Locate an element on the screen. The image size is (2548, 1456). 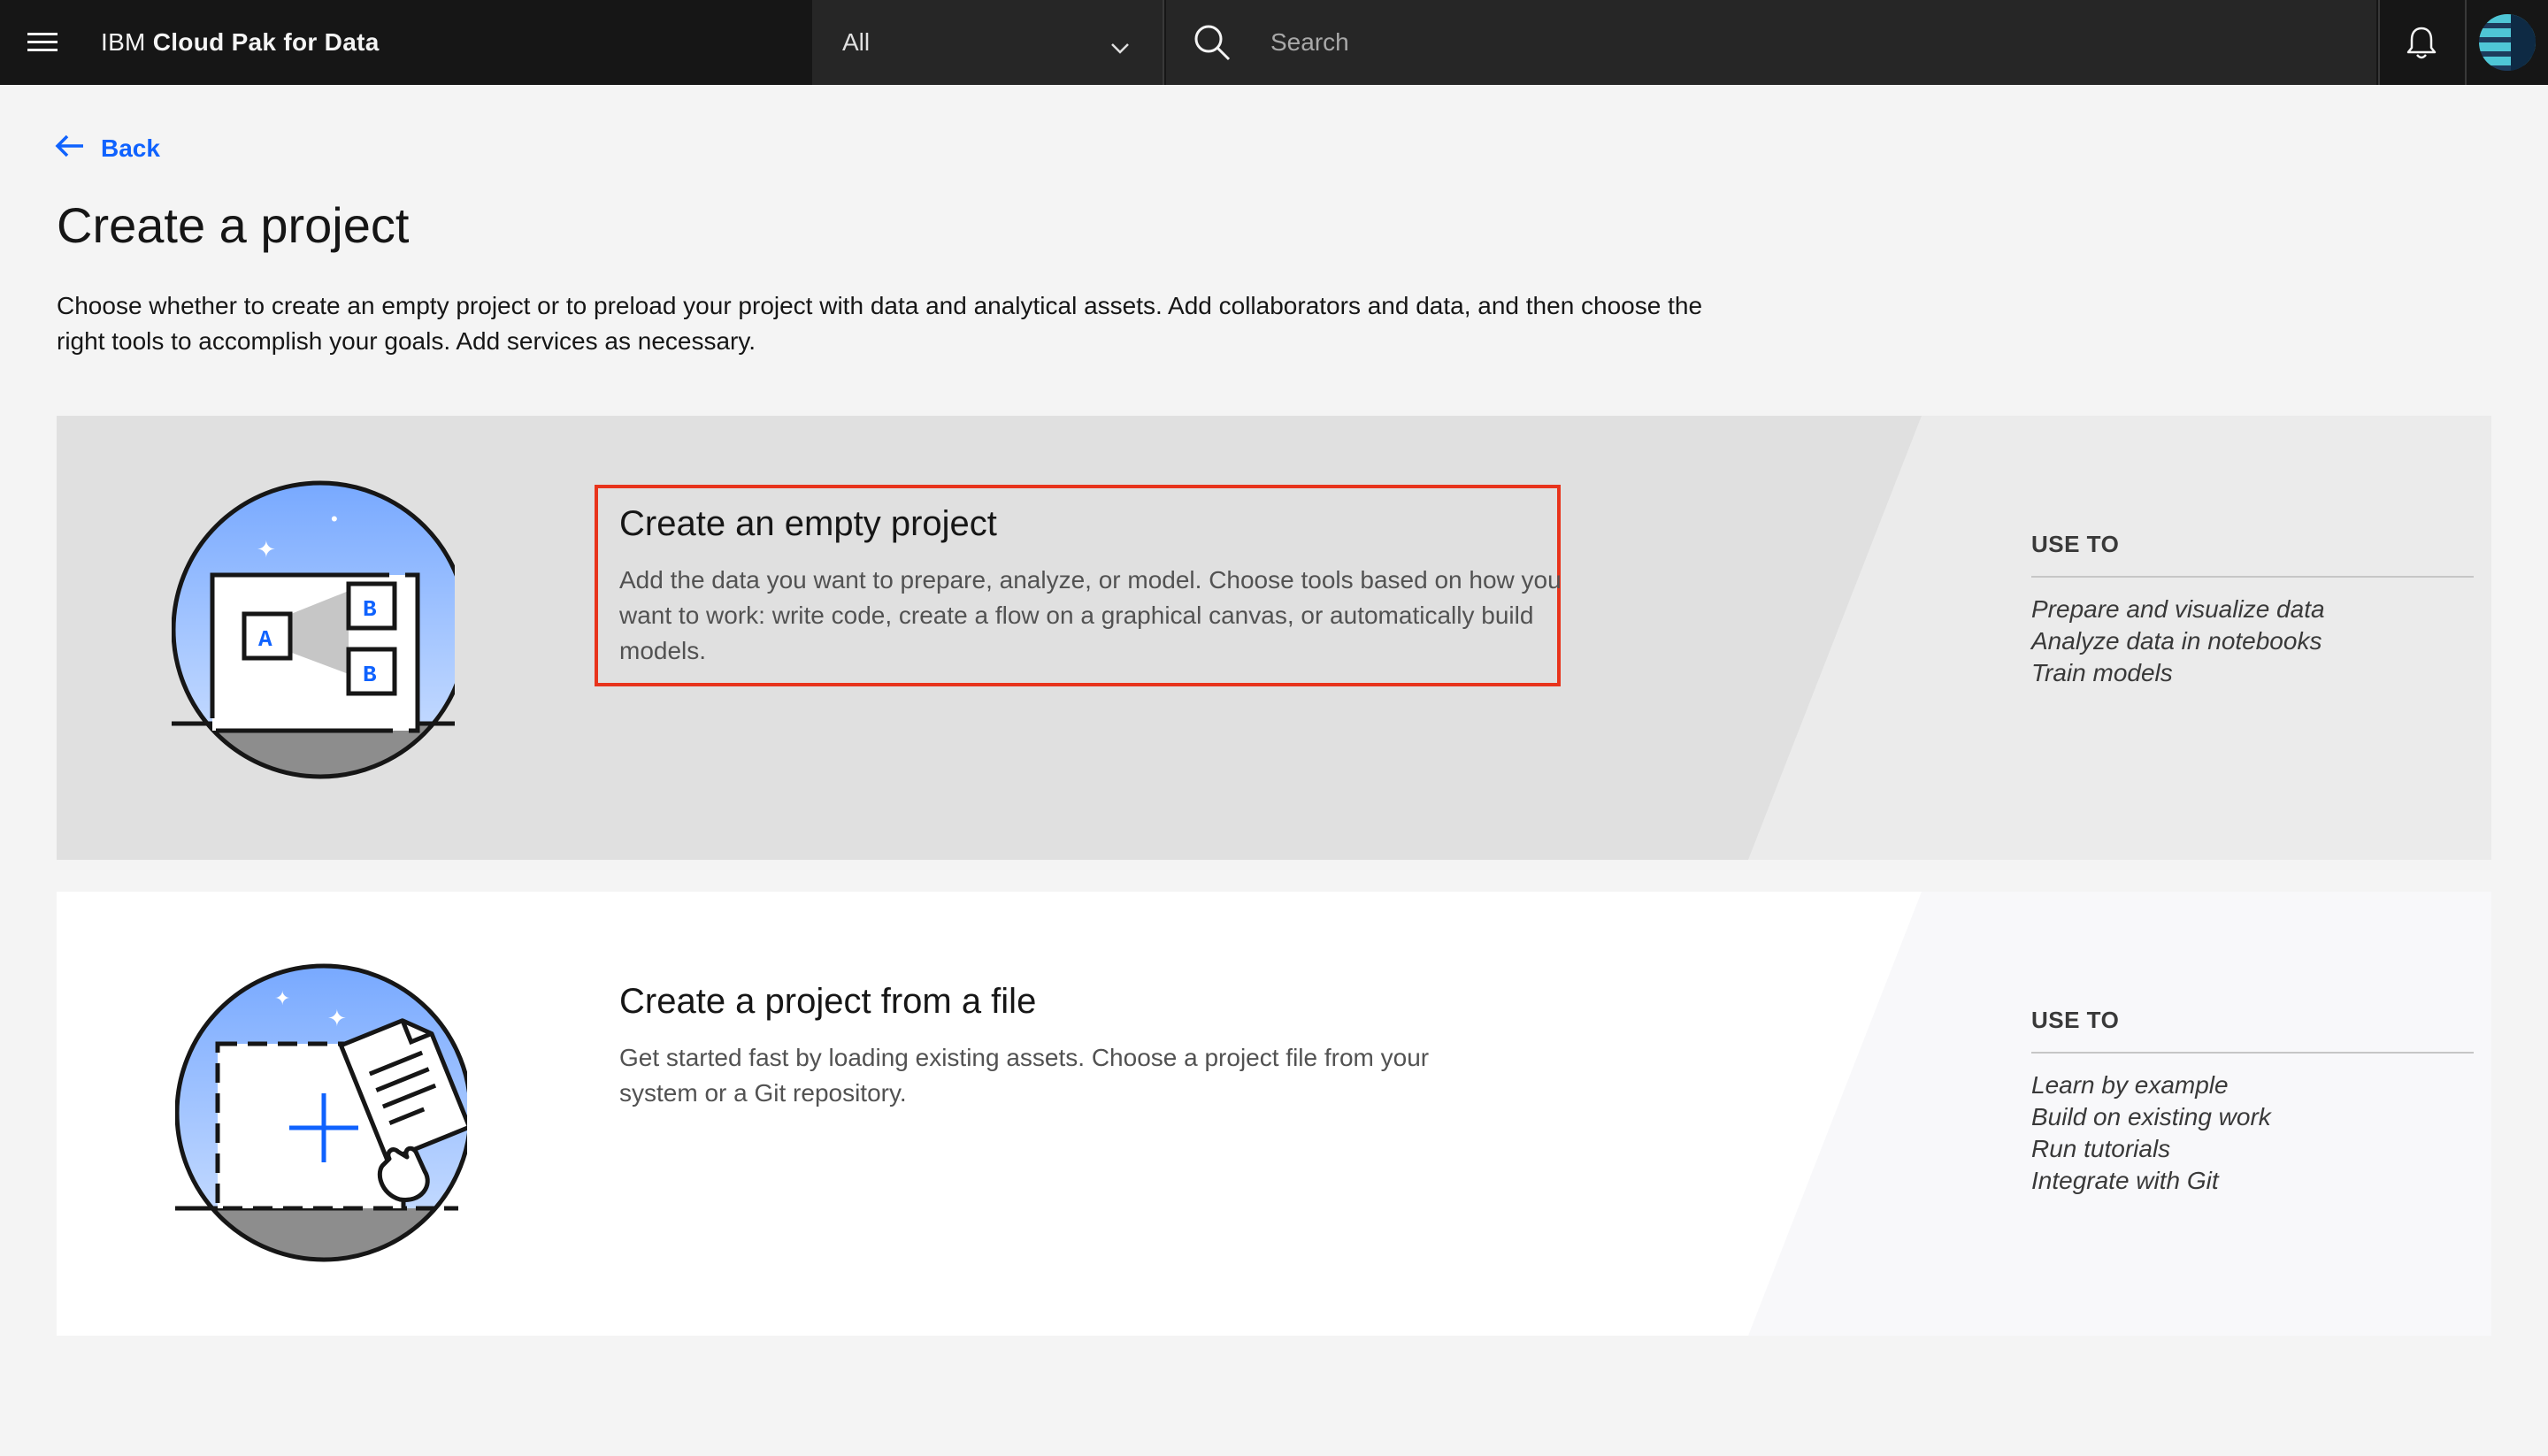
notification-bell-icon is located at coordinates (2421, 42).